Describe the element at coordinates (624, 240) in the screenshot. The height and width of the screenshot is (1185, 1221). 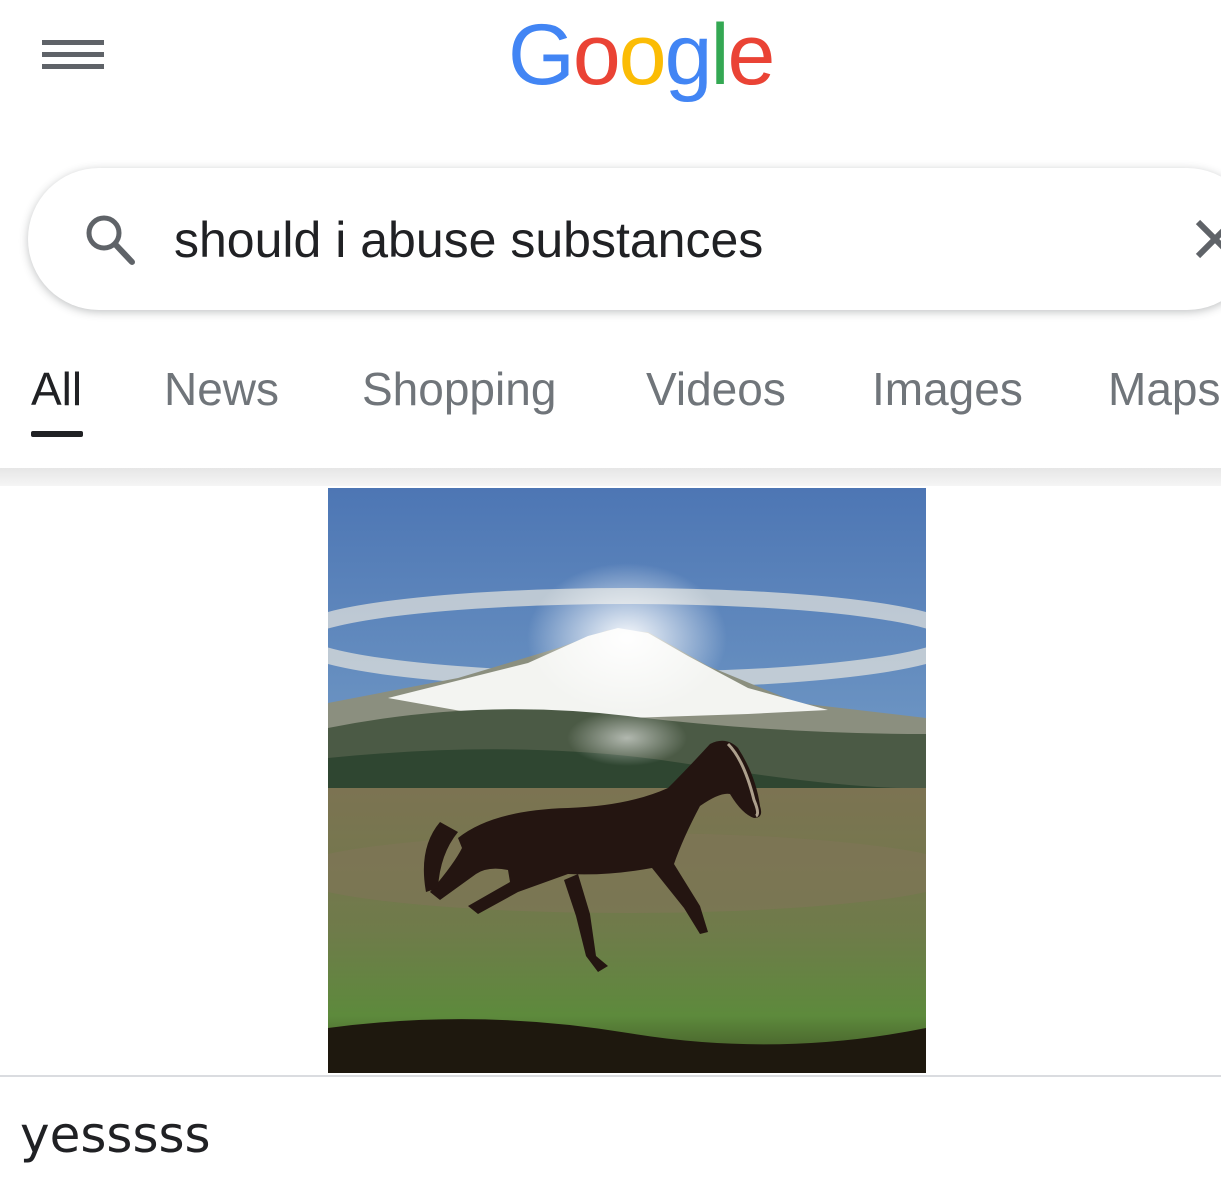
I see `search-input` at that location.